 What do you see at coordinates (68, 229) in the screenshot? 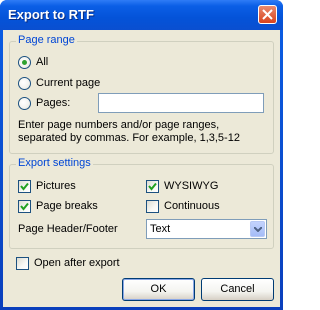
I see `header-footer-label: Page Header/Footer` at bounding box center [68, 229].